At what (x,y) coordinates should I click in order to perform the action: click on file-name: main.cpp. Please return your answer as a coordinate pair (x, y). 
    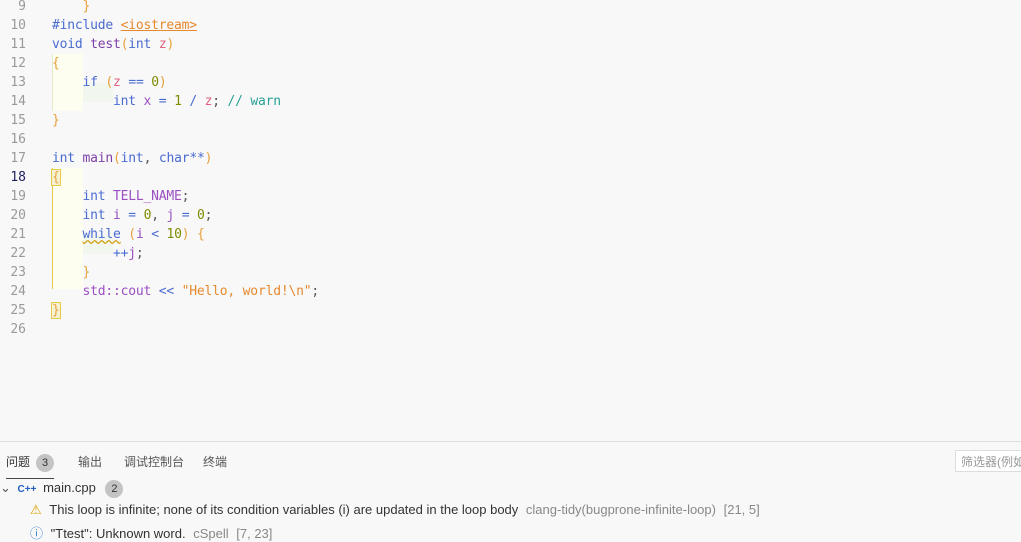
    Looking at the image, I should click on (69, 487).